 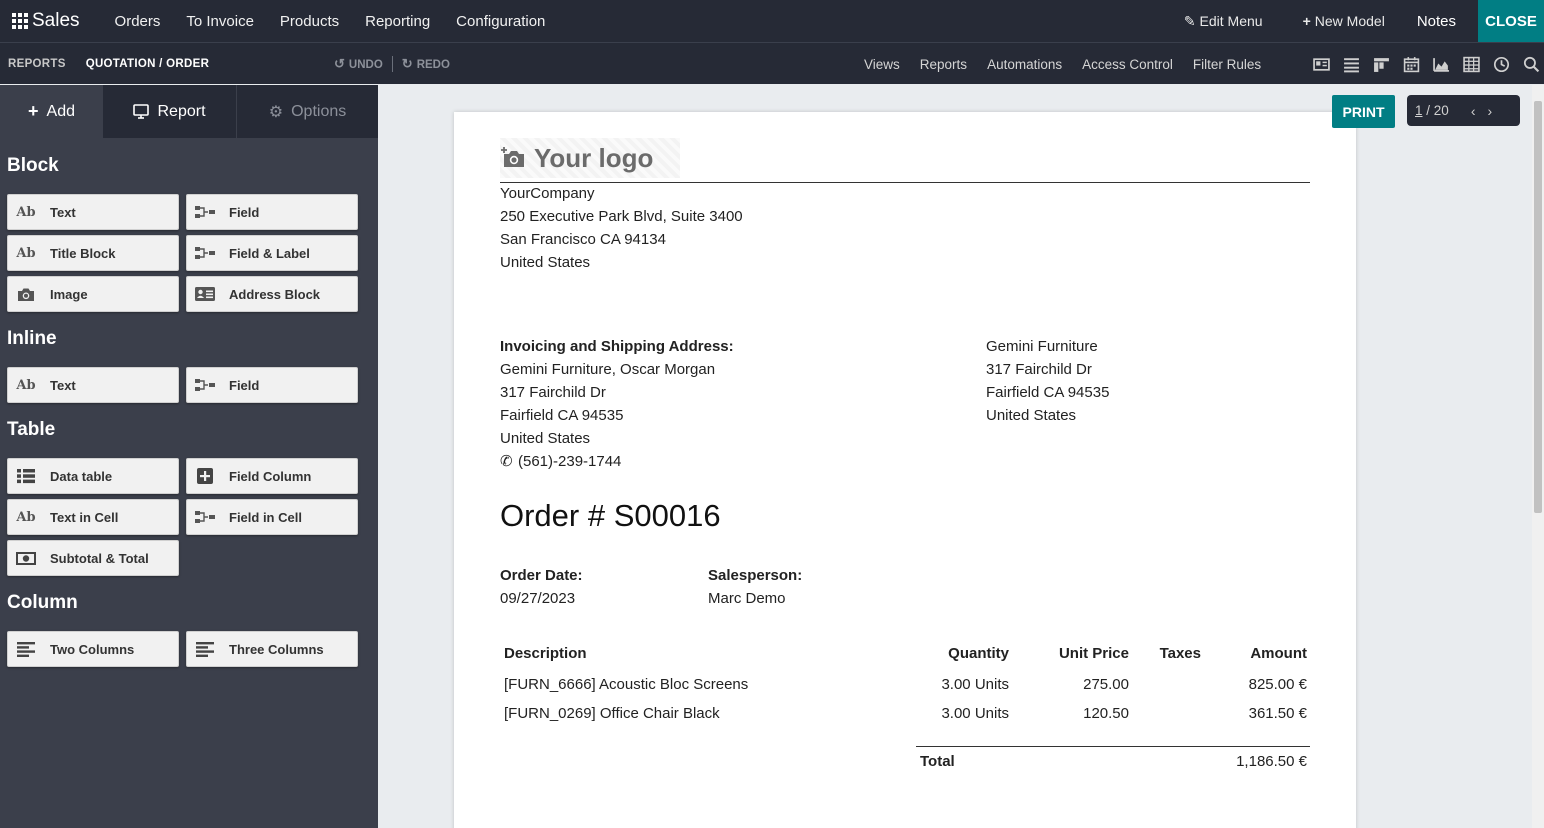 What do you see at coordinates (747, 598) in the screenshot?
I see `salesperson-value: Marc Demo` at bounding box center [747, 598].